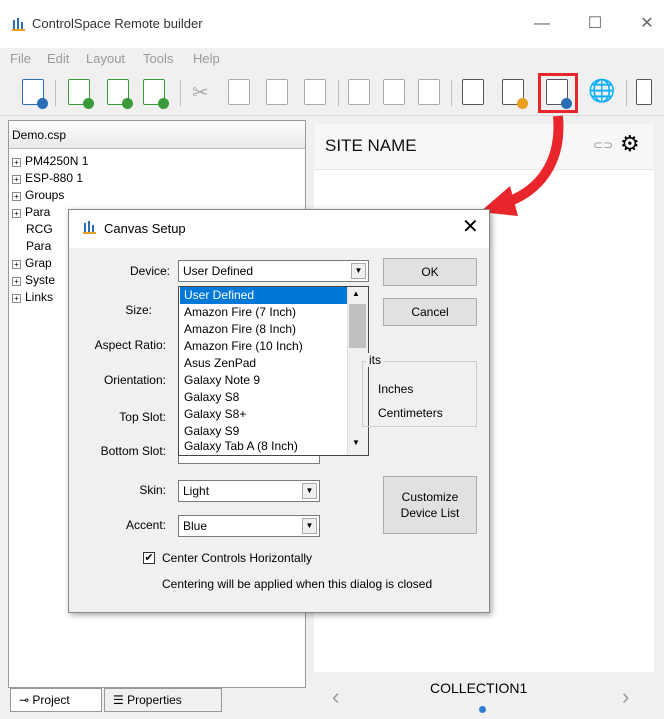 The width and height of the screenshot is (664, 719). What do you see at coordinates (105, 58) in the screenshot?
I see `menu-layout: Layout` at bounding box center [105, 58].